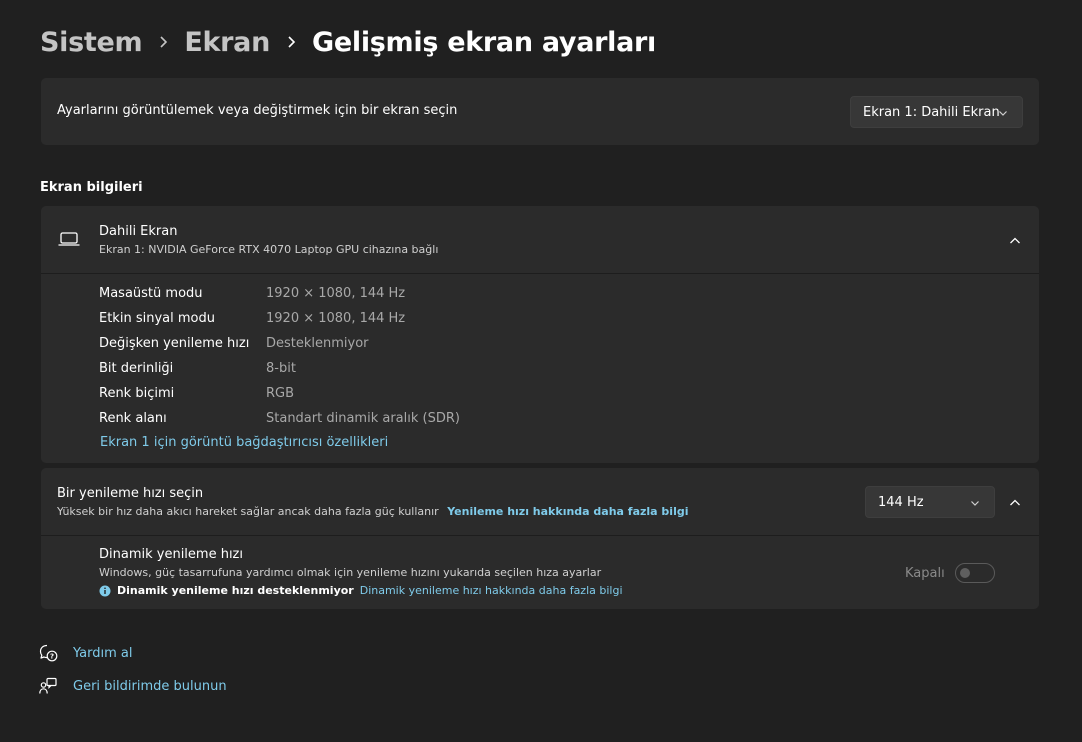 This screenshot has height=742, width=1082. Describe the element at coordinates (91, 187) in the screenshot. I see `section-title-display-info: Ekran bilgileri` at that location.